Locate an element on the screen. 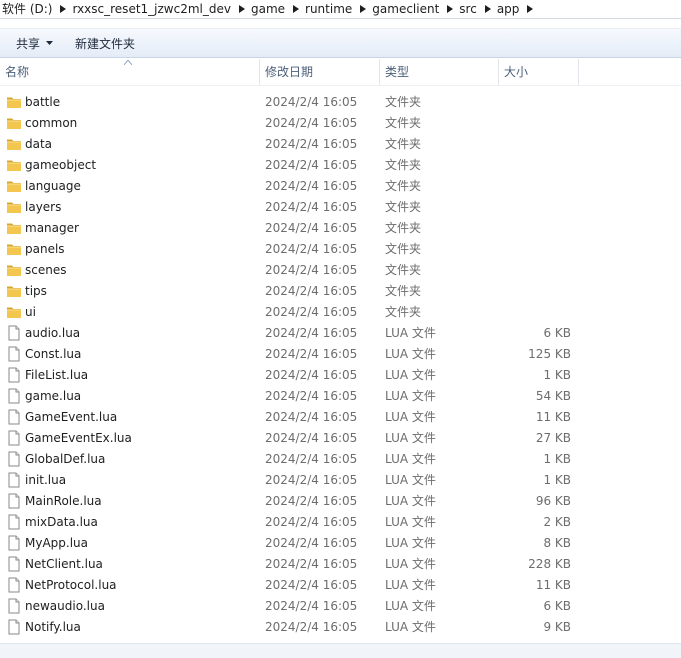  list-item: GameEvent.lua2024/2/4 16:05LUA 文件11 KB is located at coordinates (340, 417).